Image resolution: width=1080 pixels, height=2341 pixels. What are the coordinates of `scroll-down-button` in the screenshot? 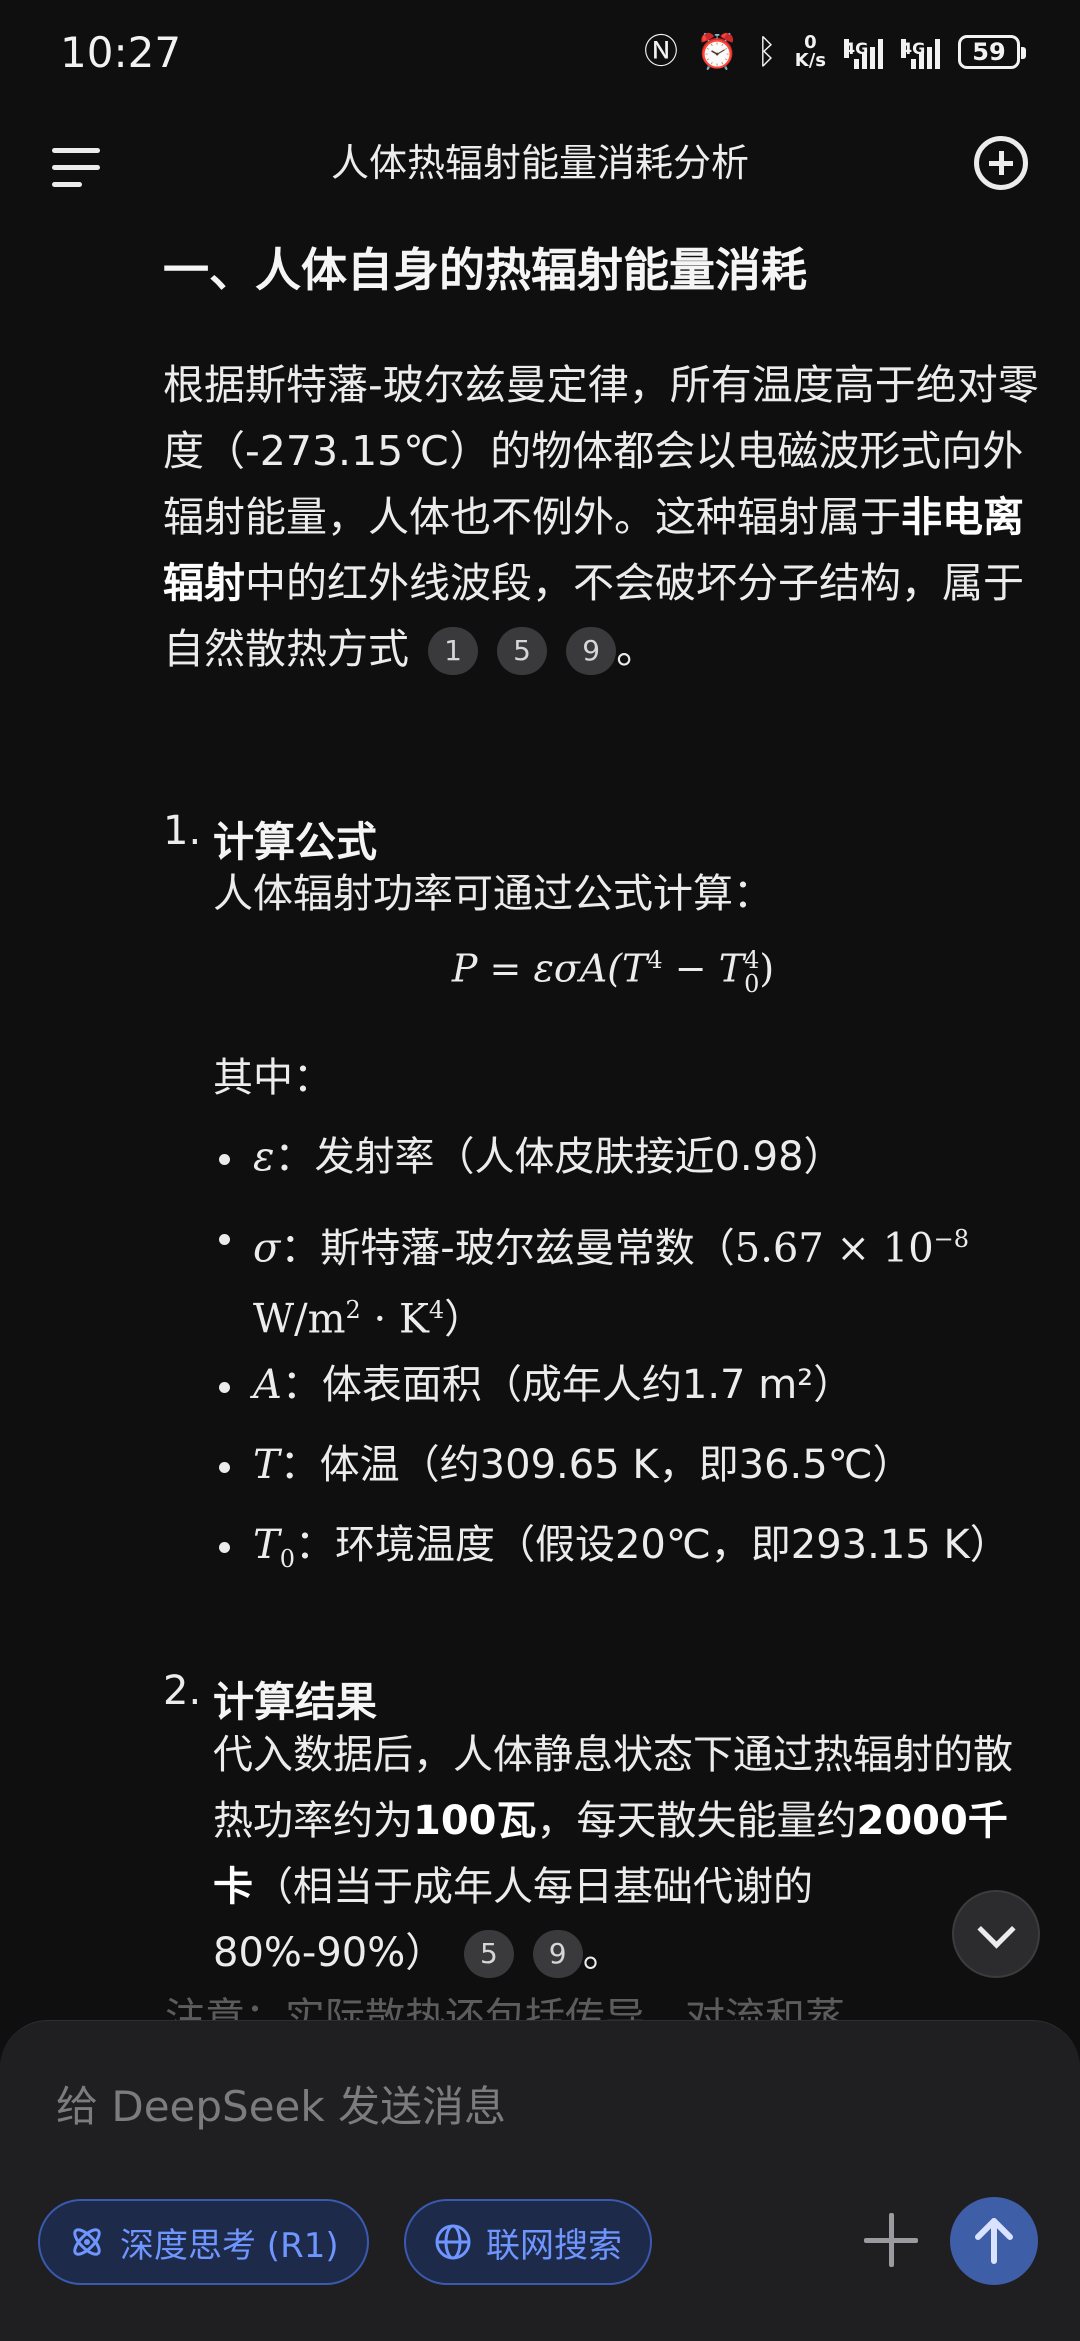 It's located at (996, 1934).